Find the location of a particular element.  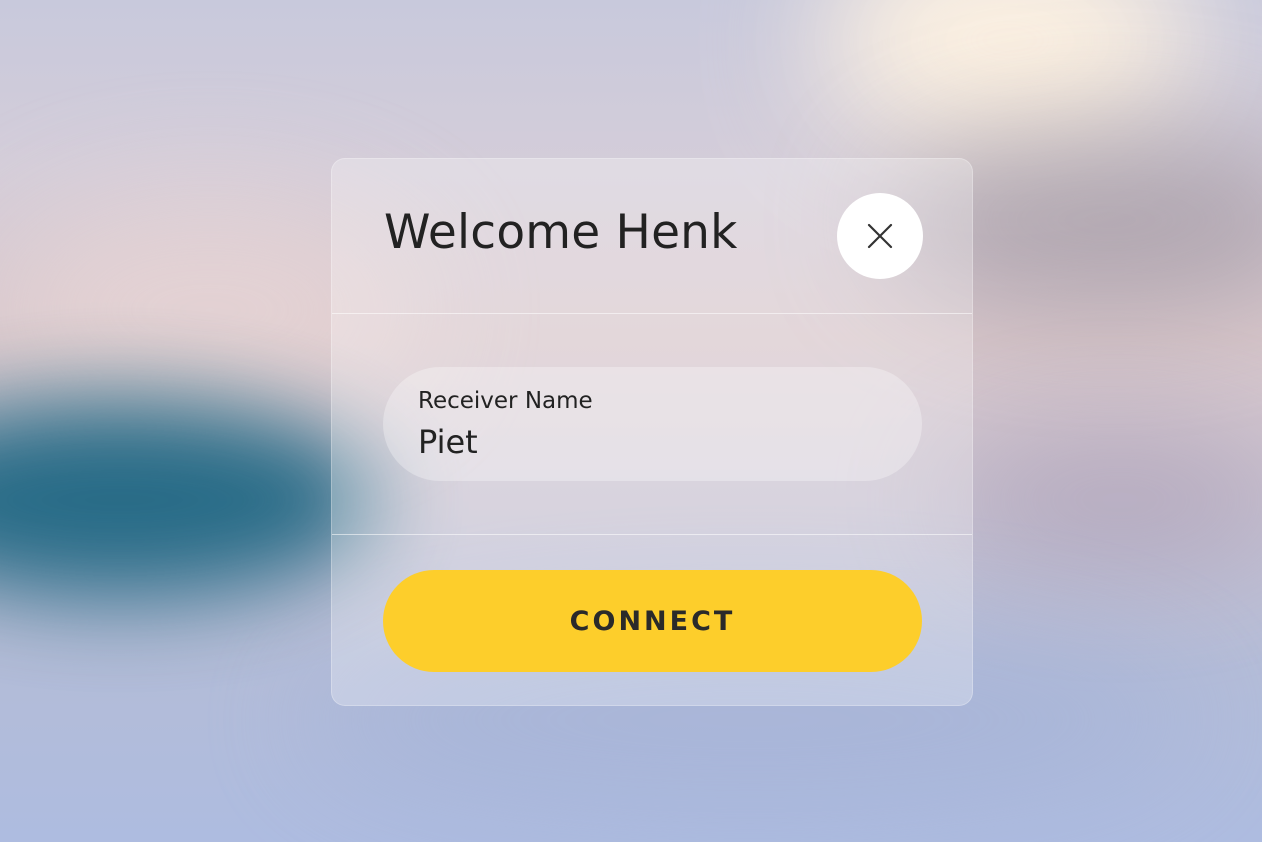

receiver-name-field: Receiver Name is located at coordinates (652, 424).